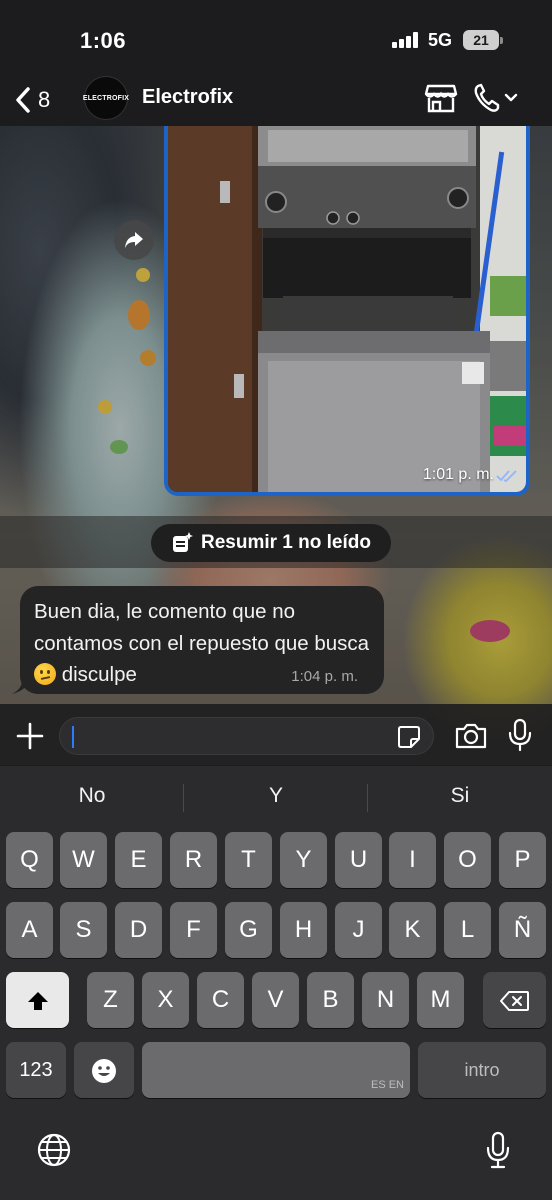 This screenshot has height=1200, width=552. What do you see at coordinates (44, 99) in the screenshot?
I see `unread-chats-count: 8` at bounding box center [44, 99].